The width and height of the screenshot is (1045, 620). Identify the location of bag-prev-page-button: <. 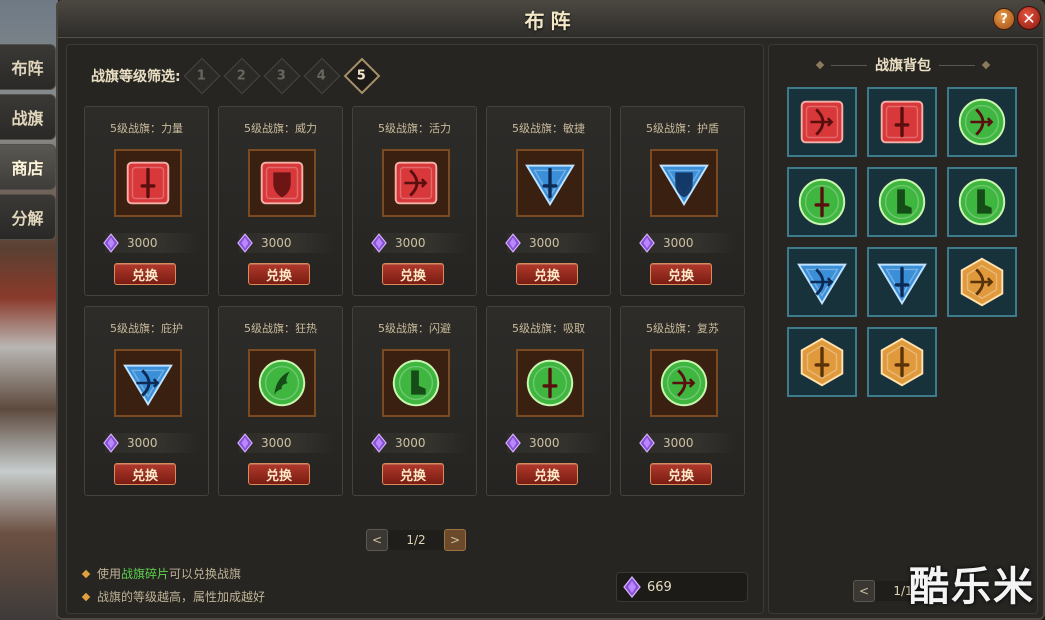
(864, 591).